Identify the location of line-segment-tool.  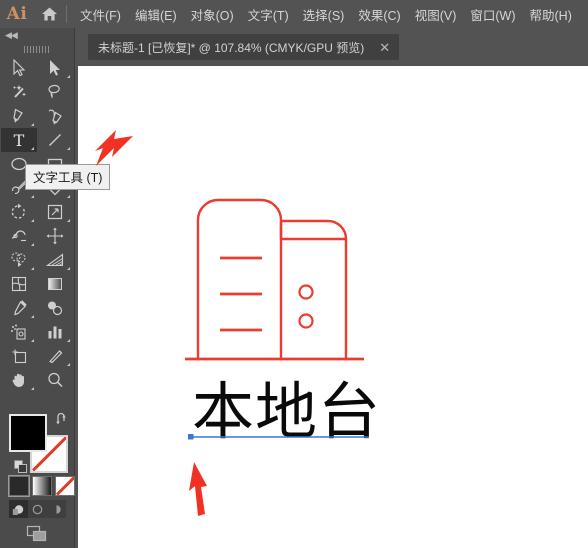
(55, 140).